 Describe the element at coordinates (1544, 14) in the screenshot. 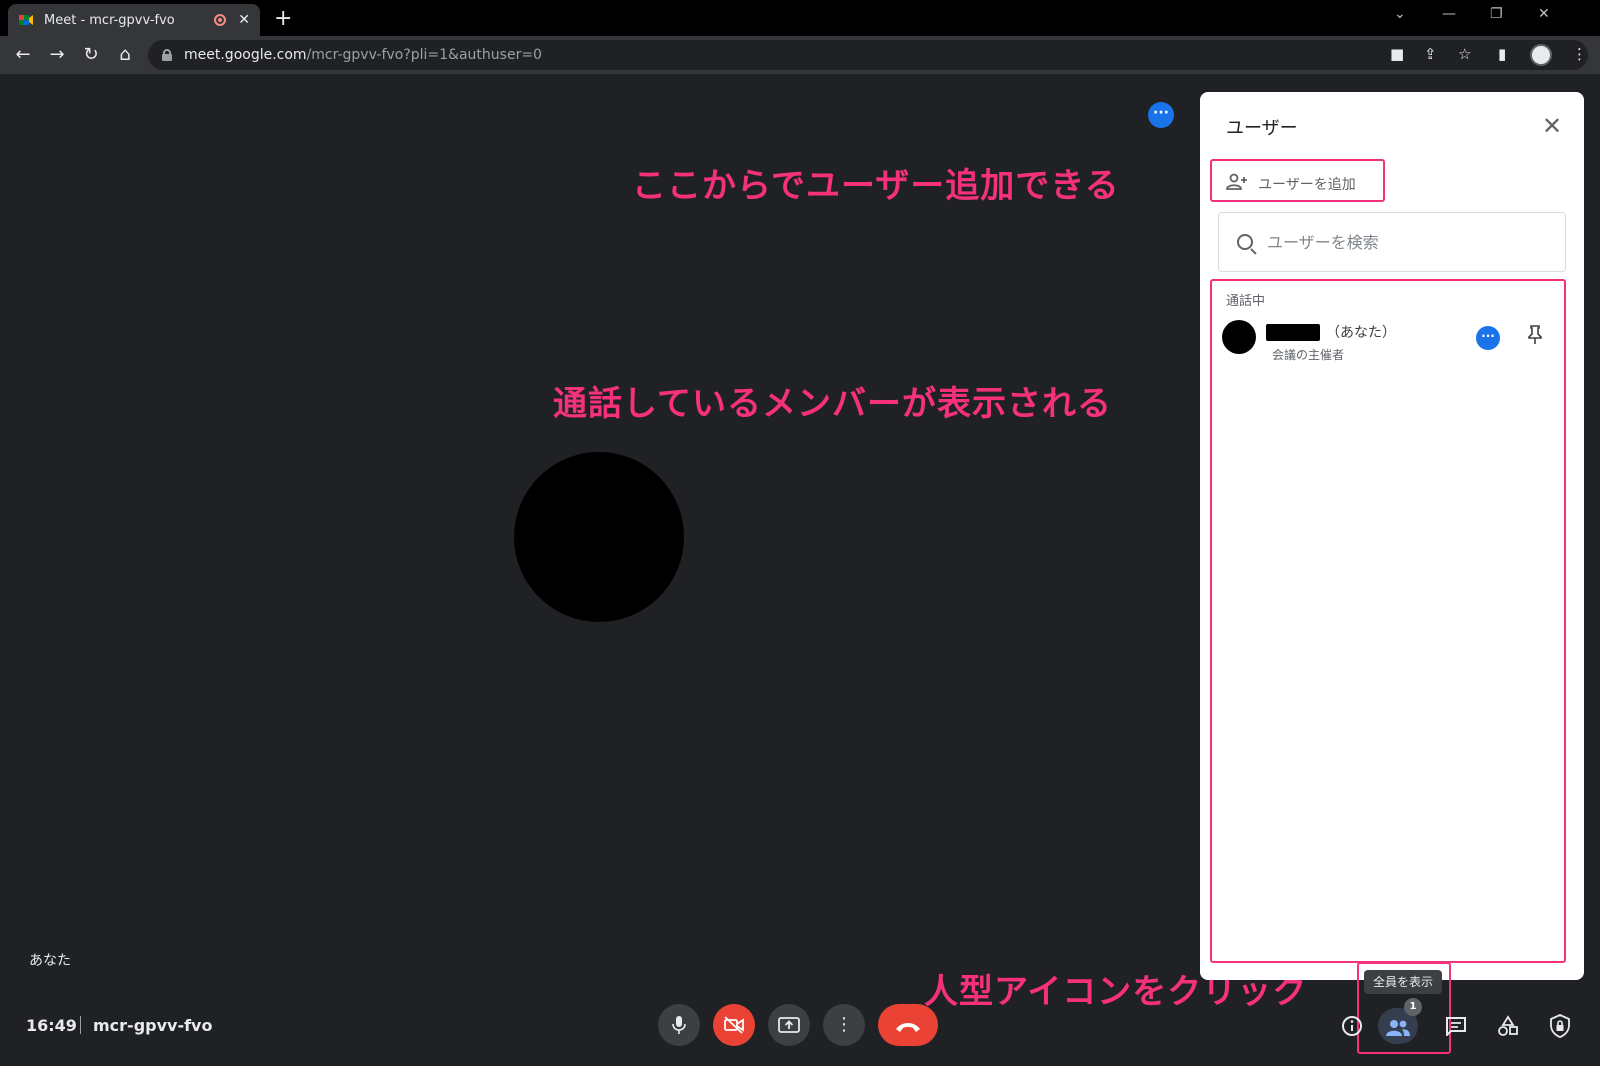

I see `window-close-icon: ✕` at that location.